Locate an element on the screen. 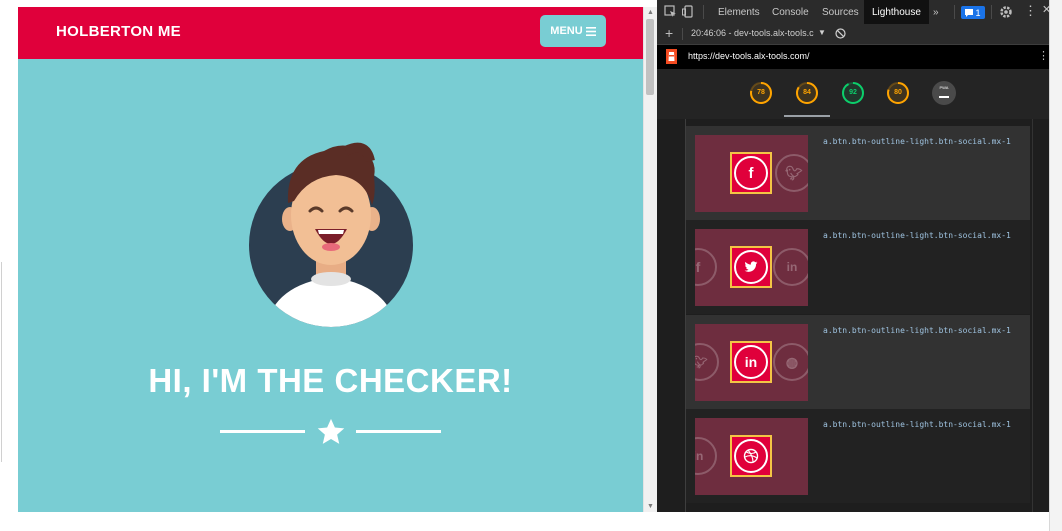  highlight-box: f is located at coordinates (751, 173).